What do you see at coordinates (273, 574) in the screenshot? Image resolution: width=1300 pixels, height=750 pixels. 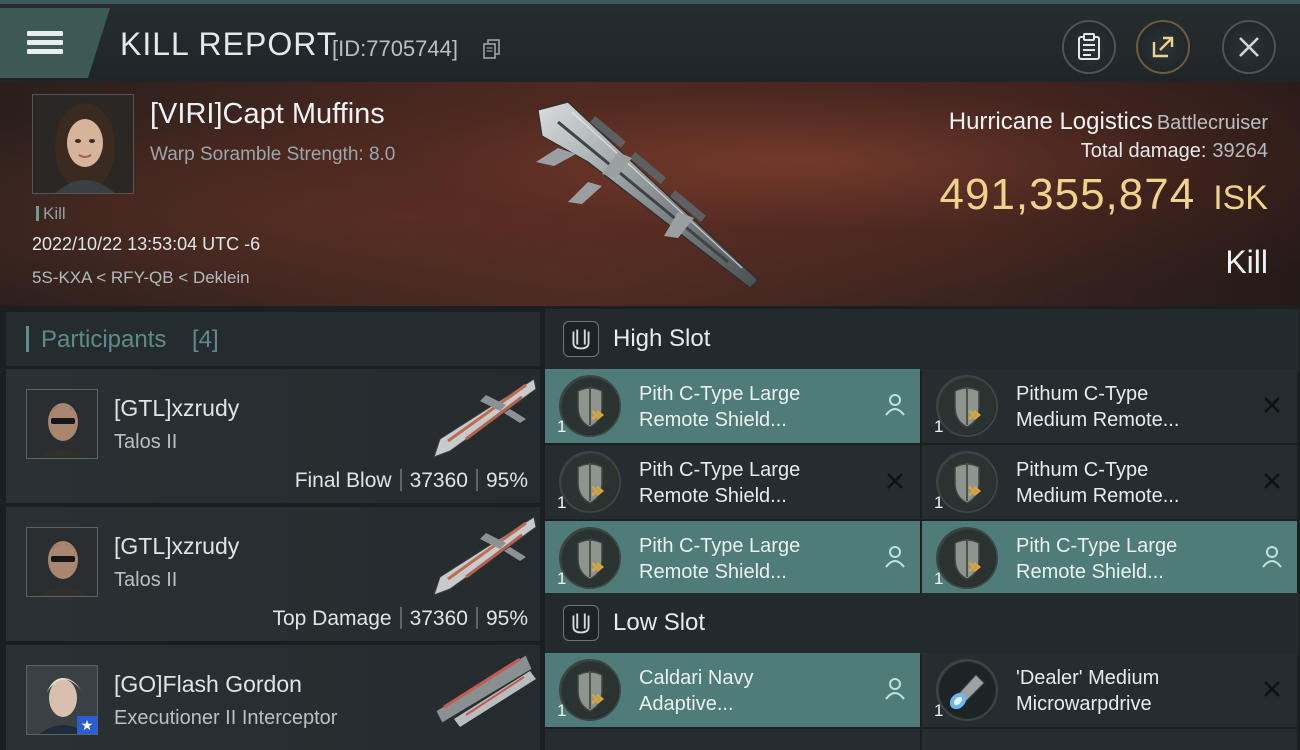 I see `participant-card: [GTL]xzrudy Talos II Top Damage 37360 95%` at bounding box center [273, 574].